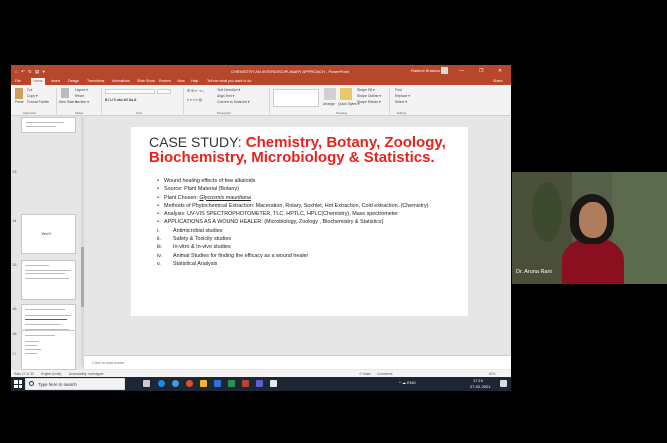  I want to click on powerpoint-icon, so click(245, 383).